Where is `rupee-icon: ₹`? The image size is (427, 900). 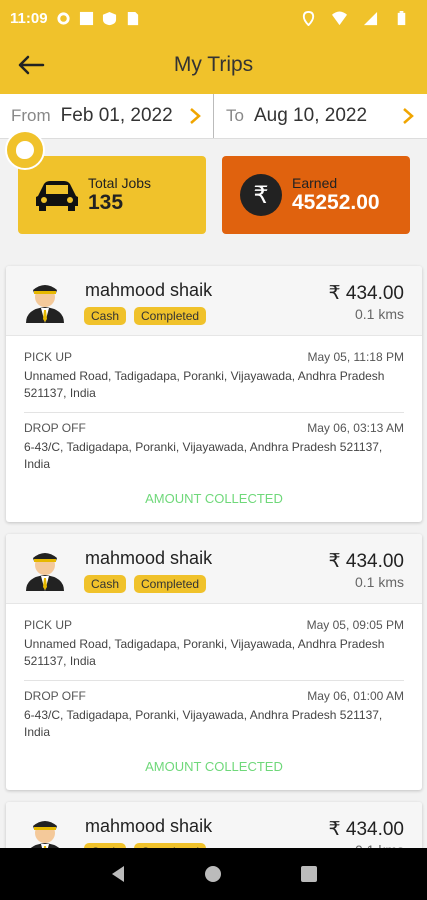 rupee-icon: ₹ is located at coordinates (261, 195).